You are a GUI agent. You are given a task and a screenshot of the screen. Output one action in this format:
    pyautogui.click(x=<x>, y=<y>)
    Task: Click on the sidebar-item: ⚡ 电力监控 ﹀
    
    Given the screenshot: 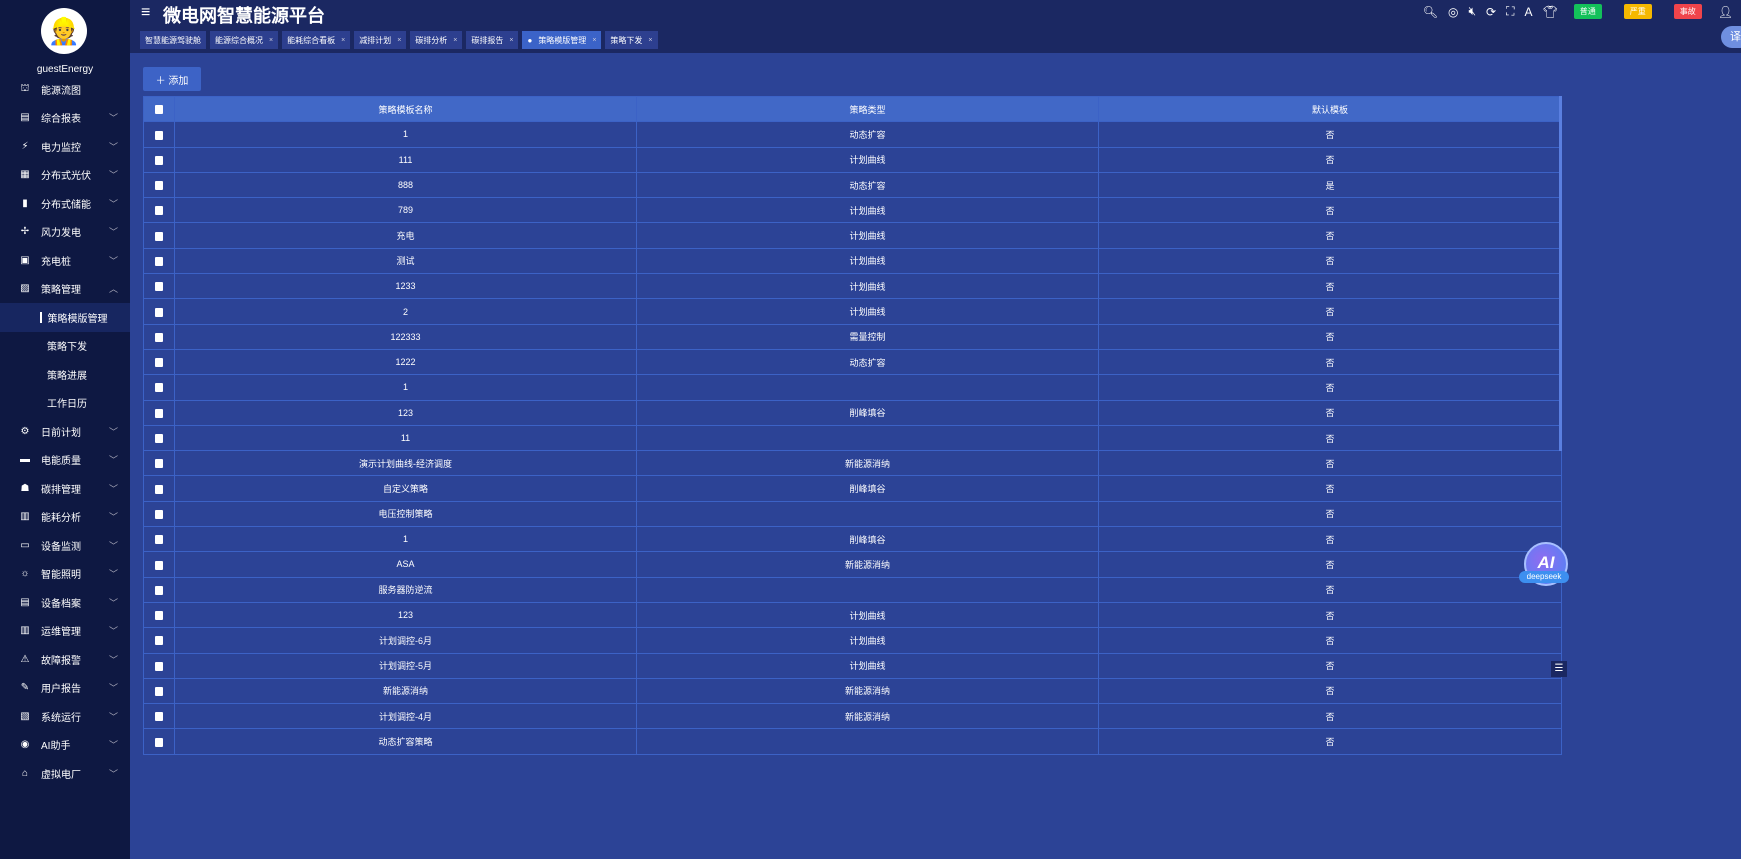 What is the action you would take?
    pyautogui.click(x=65, y=146)
    